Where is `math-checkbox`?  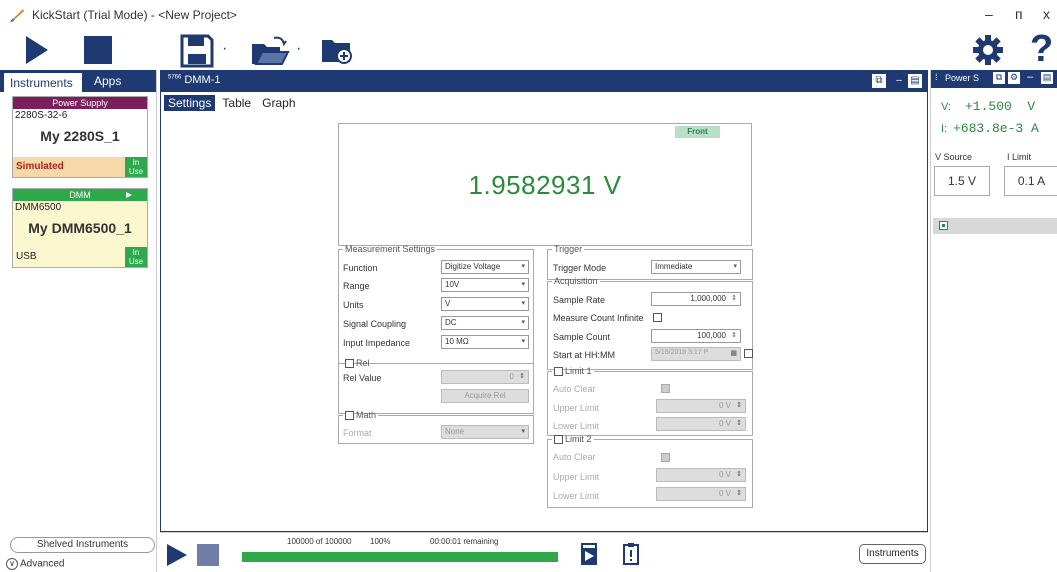 math-checkbox is located at coordinates (349, 416).